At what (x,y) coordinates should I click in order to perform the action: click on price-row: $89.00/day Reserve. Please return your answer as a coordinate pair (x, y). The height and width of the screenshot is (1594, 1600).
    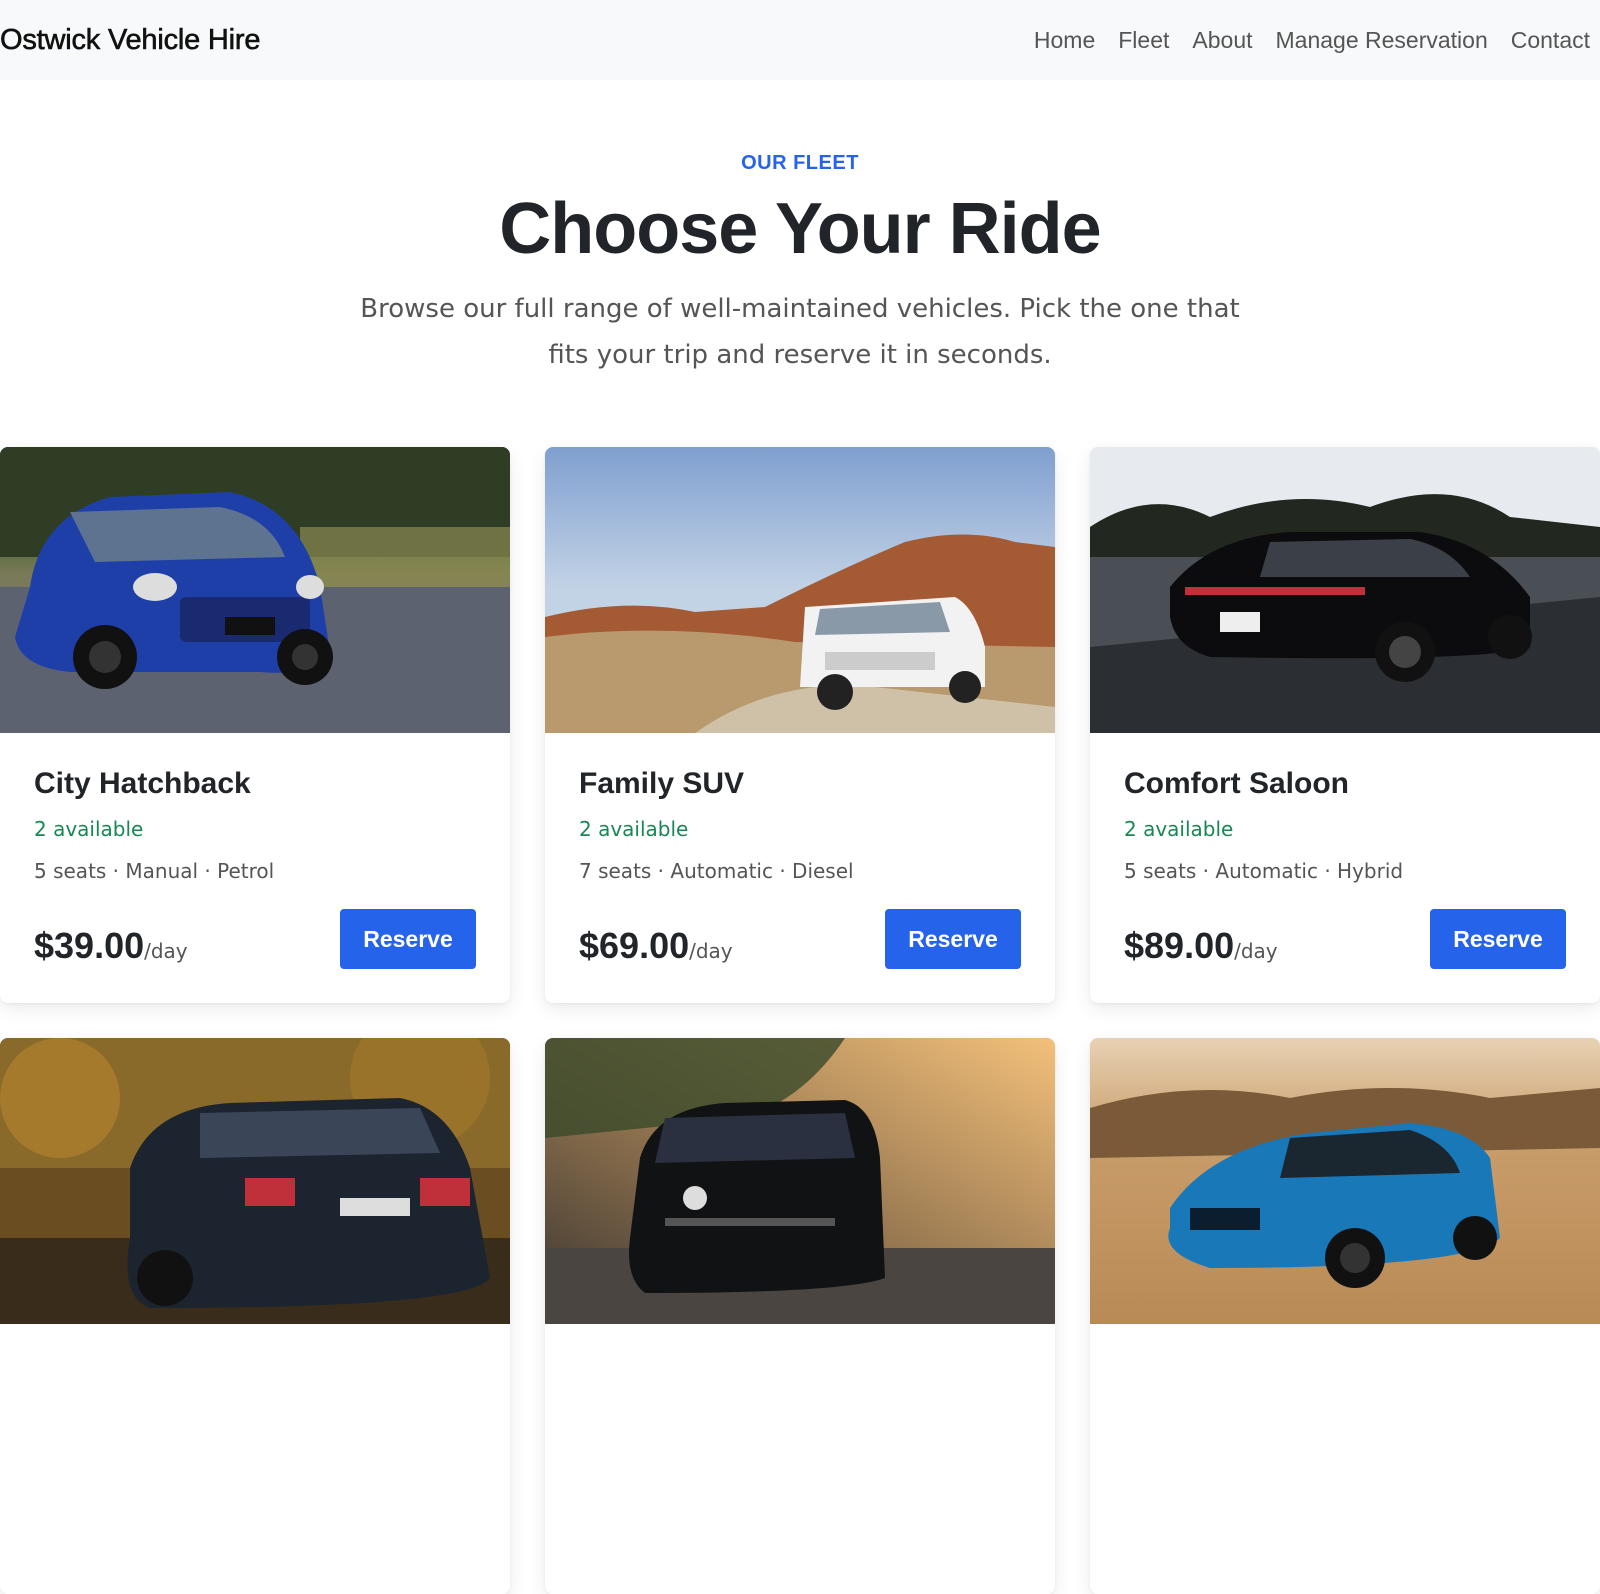
    Looking at the image, I should click on (1345, 939).